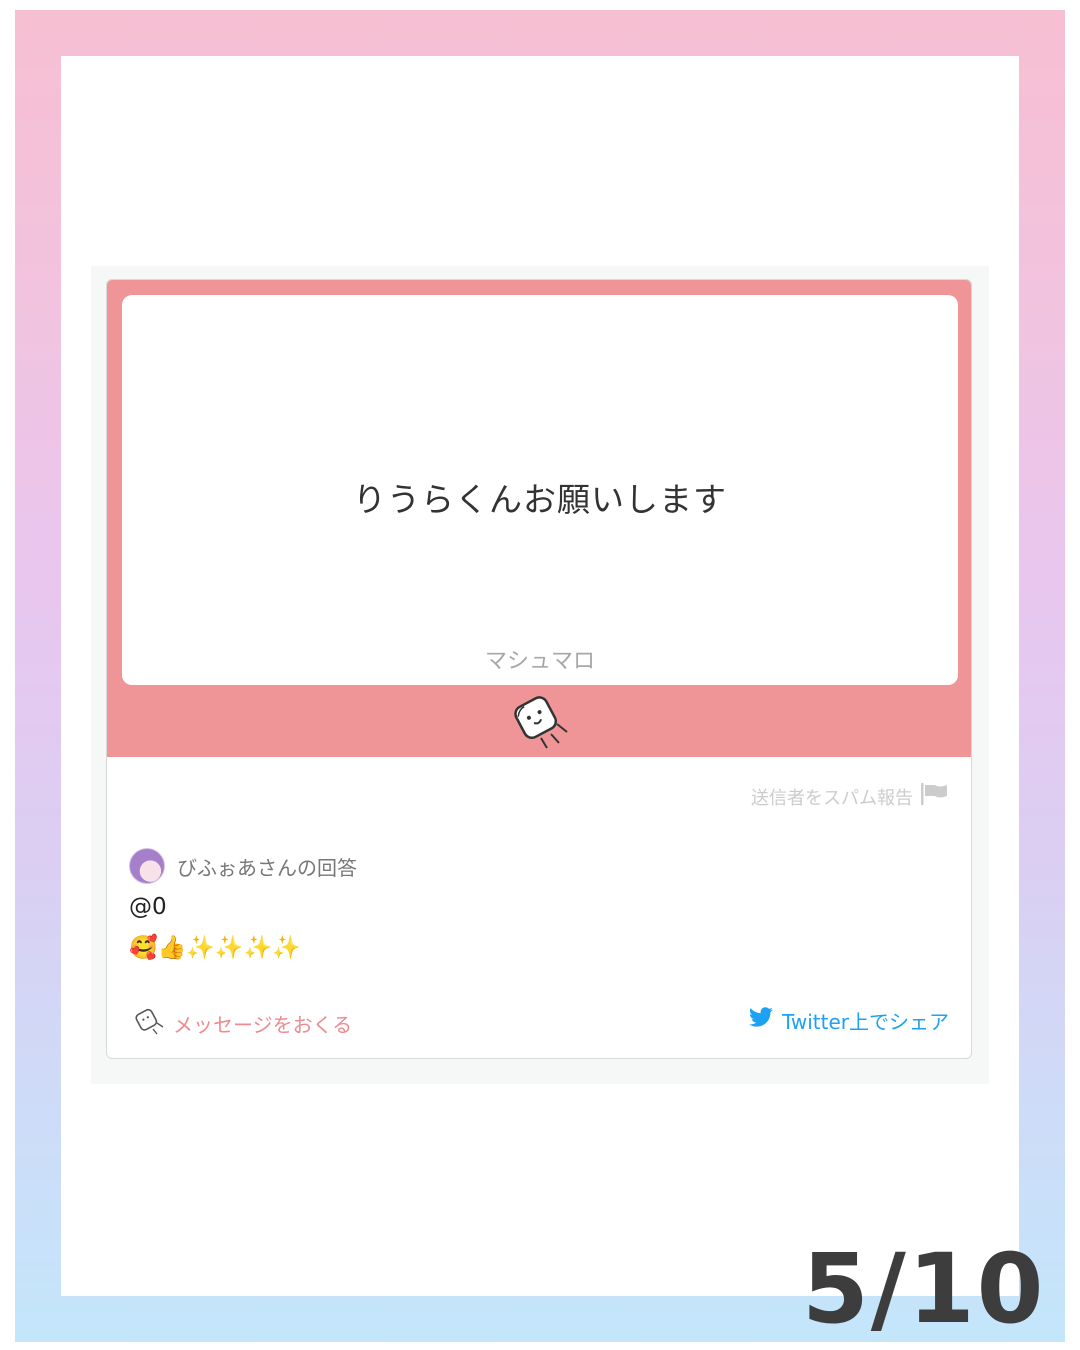 This screenshot has height=1350, width=1080. What do you see at coordinates (865, 1022) in the screenshot?
I see `twitter-share-label: Twitter上でシェア` at bounding box center [865, 1022].